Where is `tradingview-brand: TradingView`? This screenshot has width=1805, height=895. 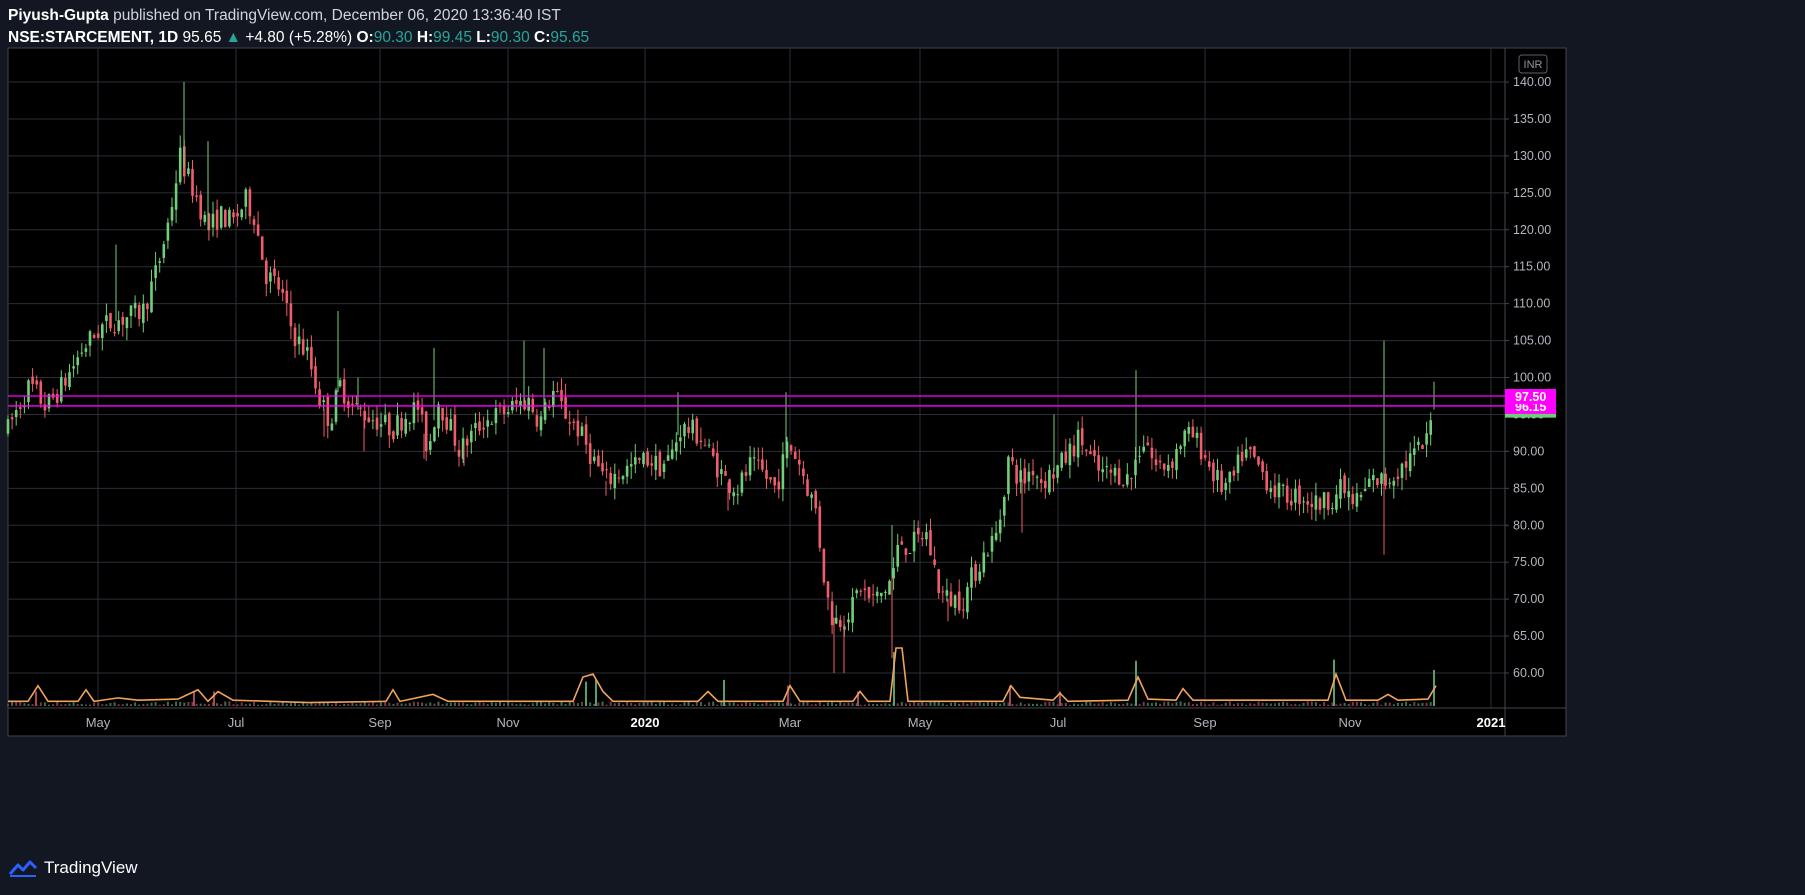 tradingview-brand: TradingView is located at coordinates (91, 868).